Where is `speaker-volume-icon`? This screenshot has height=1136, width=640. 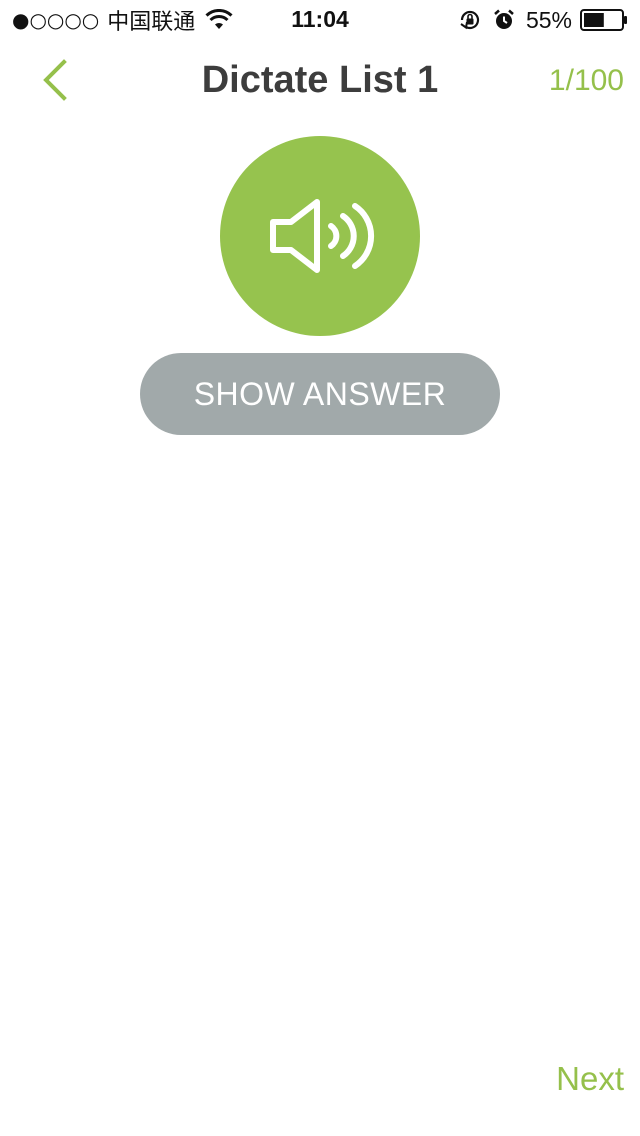 speaker-volume-icon is located at coordinates (322, 236).